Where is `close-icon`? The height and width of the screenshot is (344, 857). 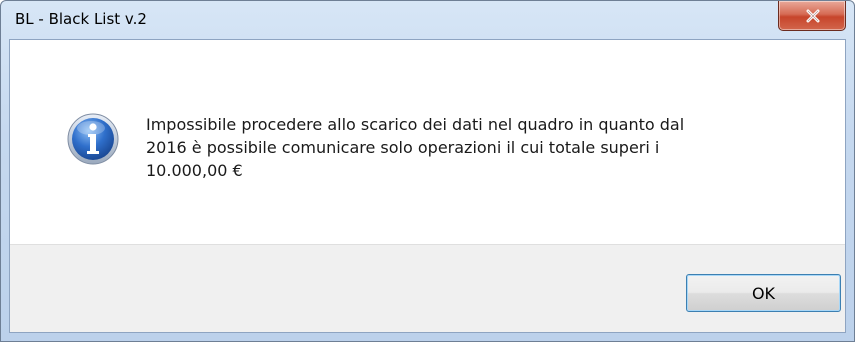
close-icon is located at coordinates (813, 16).